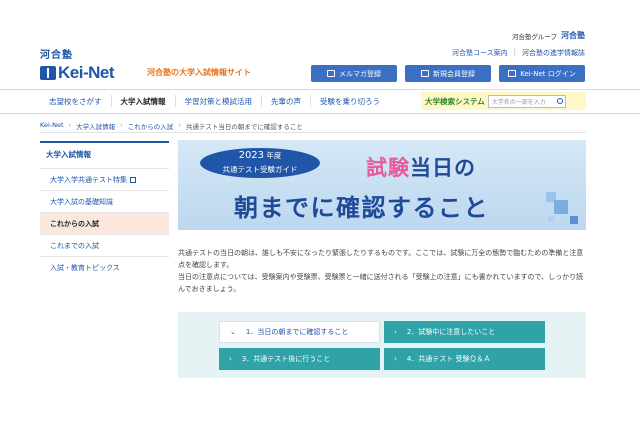 Image resolution: width=640 pixels, height=426 pixels. Describe the element at coordinates (361, 208) in the screenshot. I see `banner-title-line2: 朝までに確認すること` at that location.